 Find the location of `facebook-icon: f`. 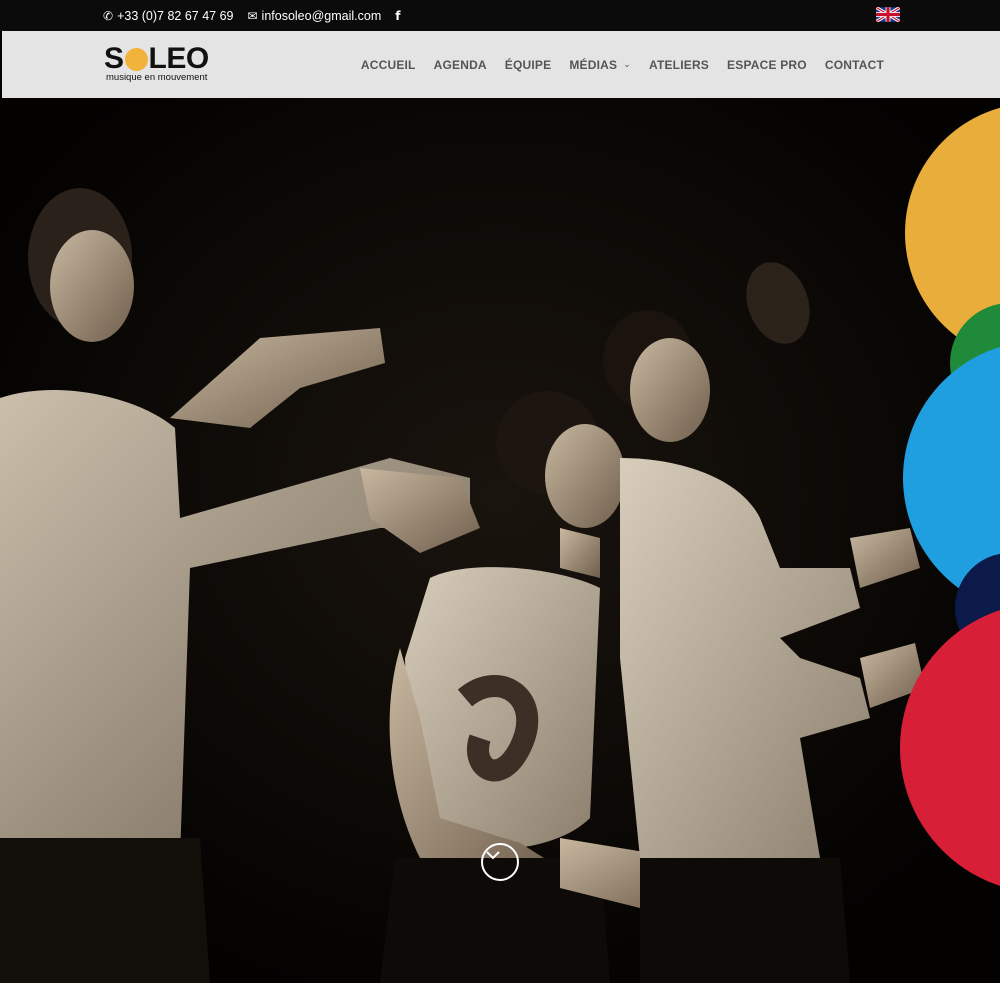

facebook-icon: f is located at coordinates (397, 16).